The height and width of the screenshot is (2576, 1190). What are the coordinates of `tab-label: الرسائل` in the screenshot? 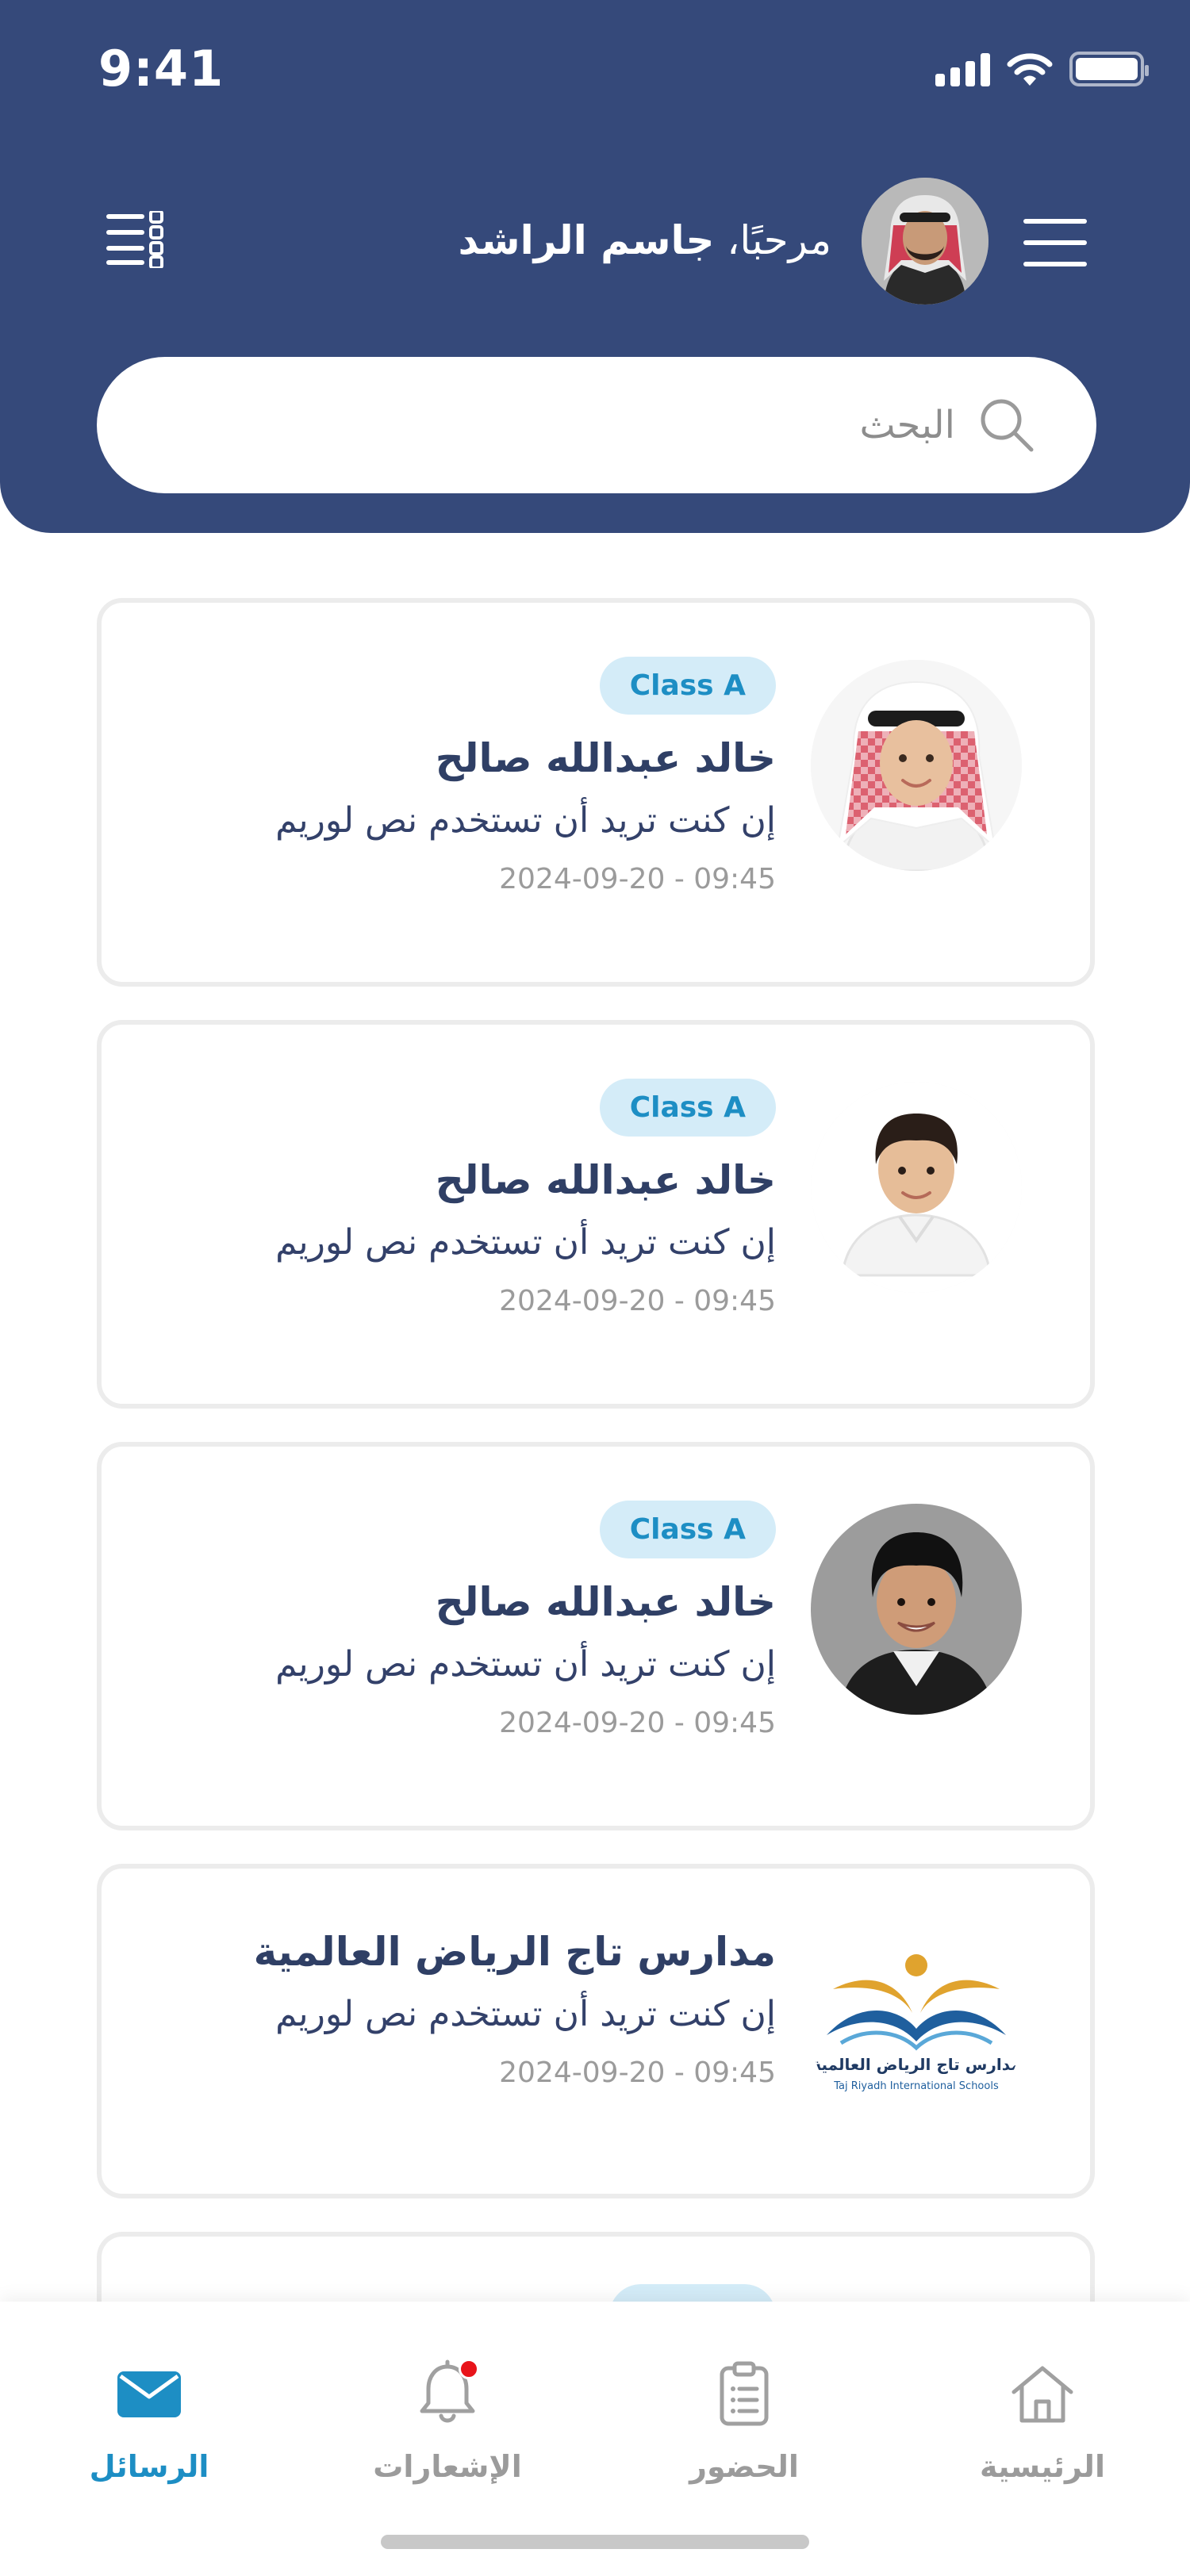 It's located at (149, 2467).